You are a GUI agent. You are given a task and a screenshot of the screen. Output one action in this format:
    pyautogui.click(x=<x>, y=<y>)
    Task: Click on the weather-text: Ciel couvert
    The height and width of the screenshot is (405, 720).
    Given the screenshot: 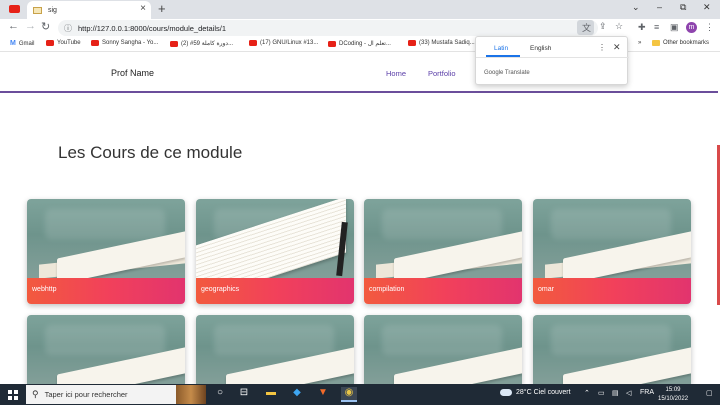 What is the action you would take?
    pyautogui.click(x=552, y=392)
    